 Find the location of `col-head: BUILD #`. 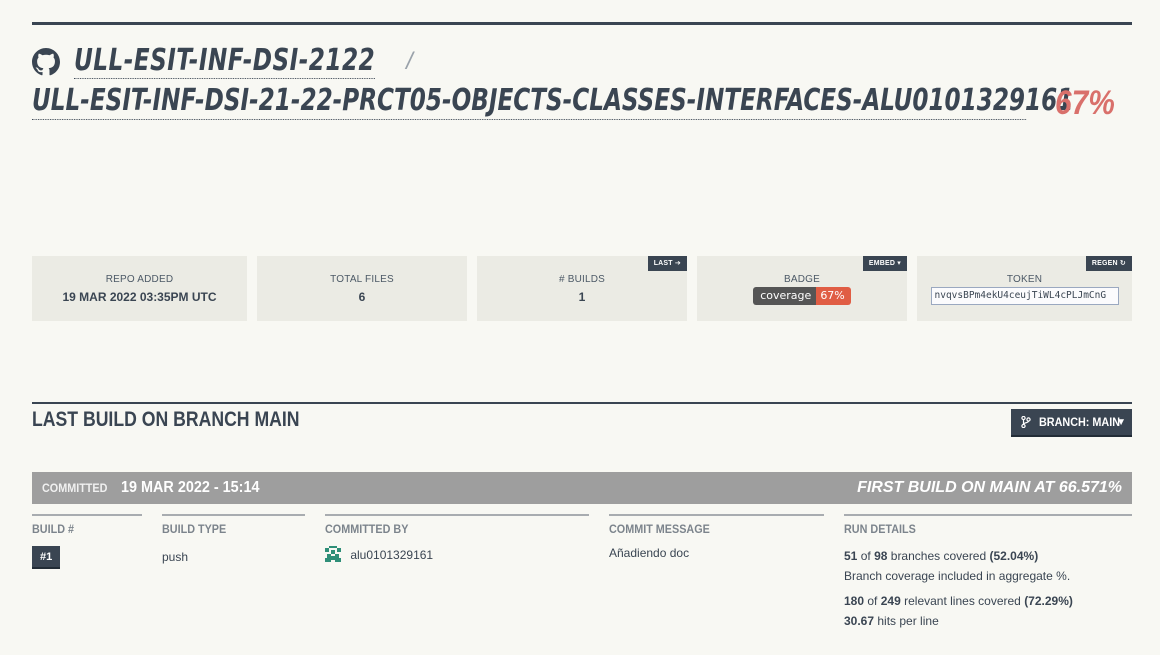

col-head: BUILD # is located at coordinates (53, 529).